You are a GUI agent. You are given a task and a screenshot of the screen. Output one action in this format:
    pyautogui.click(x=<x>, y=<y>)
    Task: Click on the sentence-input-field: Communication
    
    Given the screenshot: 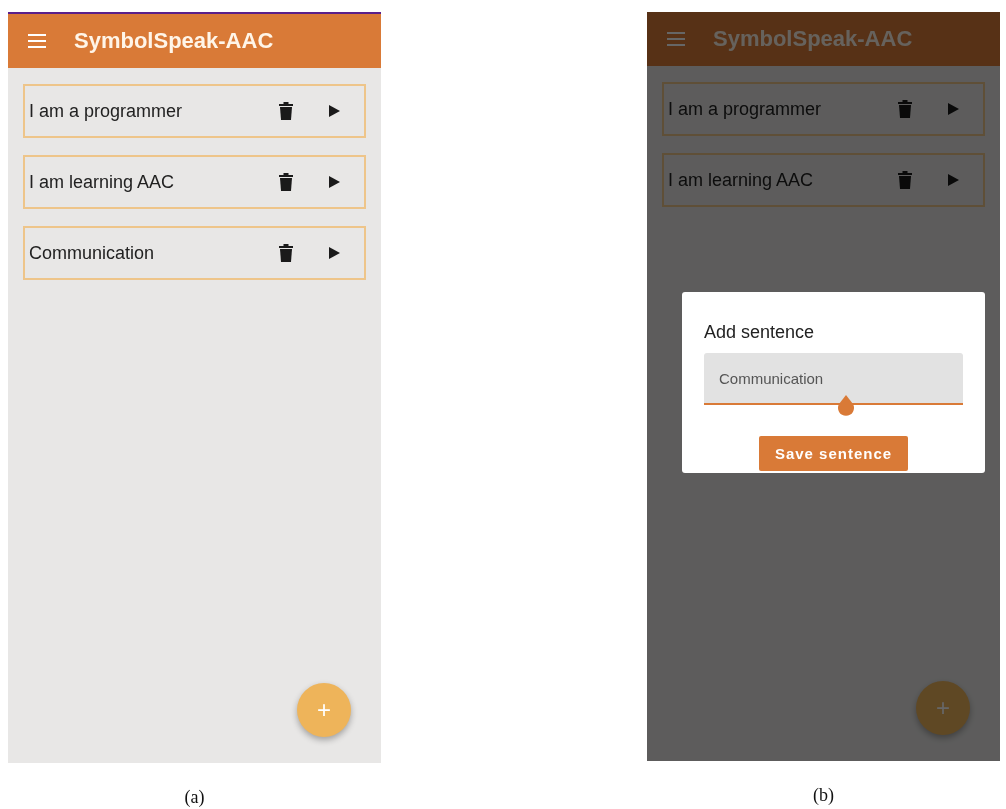 What is the action you would take?
    pyautogui.click(x=833, y=379)
    